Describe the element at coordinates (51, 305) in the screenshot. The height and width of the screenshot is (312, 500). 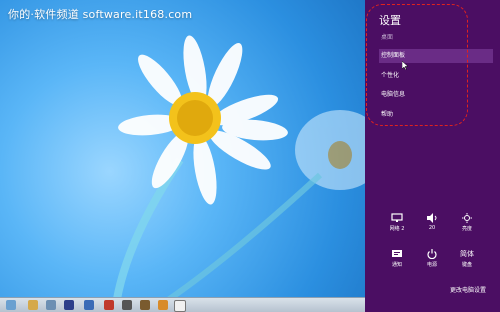
I see `folder-icon` at that location.